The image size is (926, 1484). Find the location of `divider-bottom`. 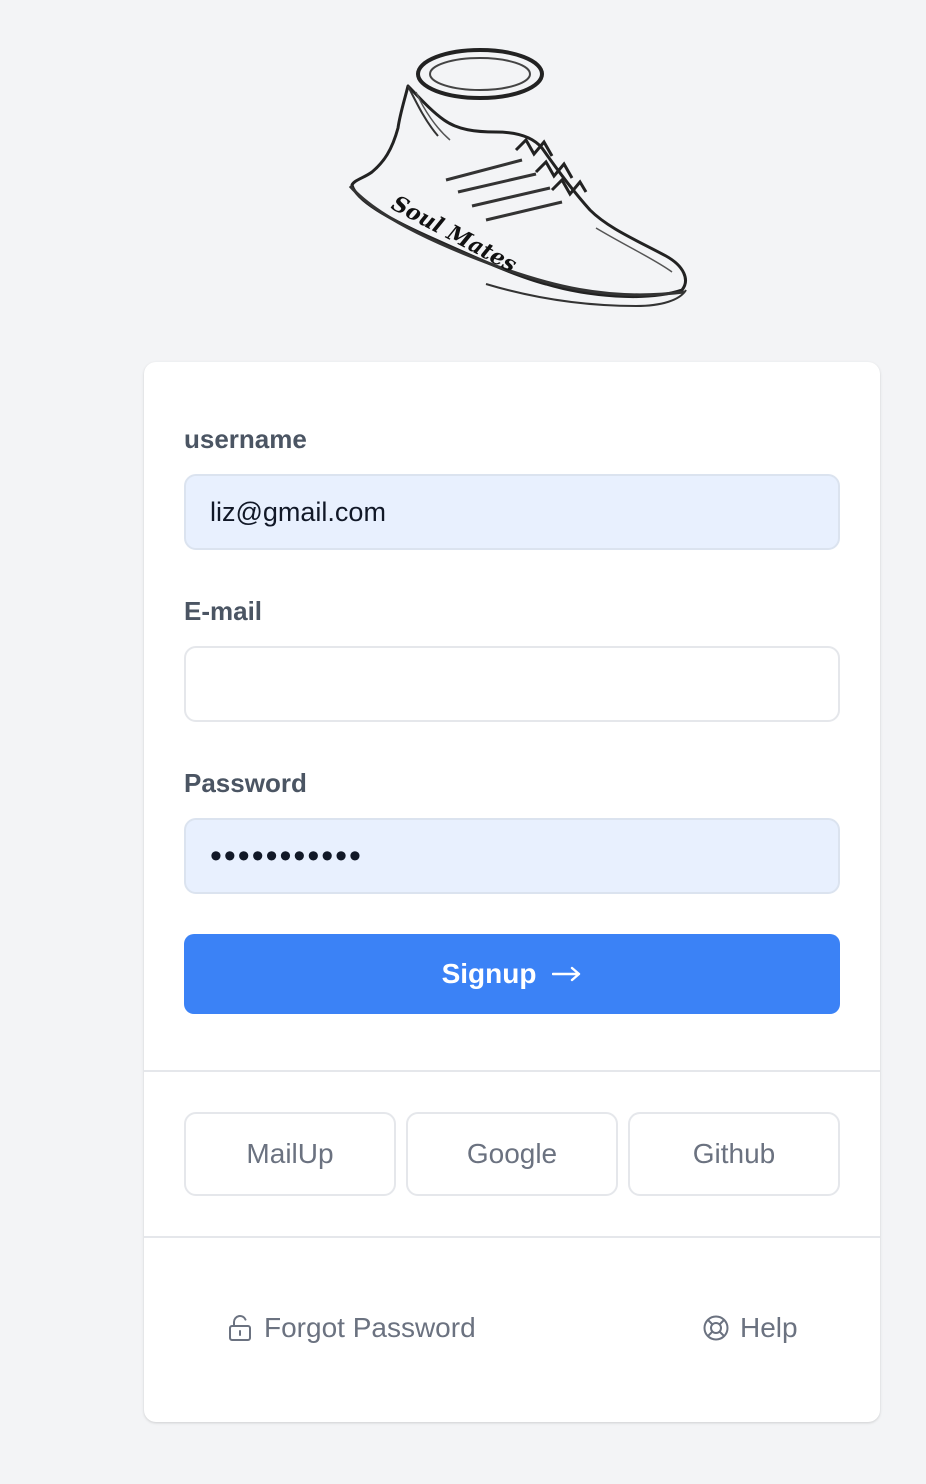

divider-bottom is located at coordinates (512, 1237).